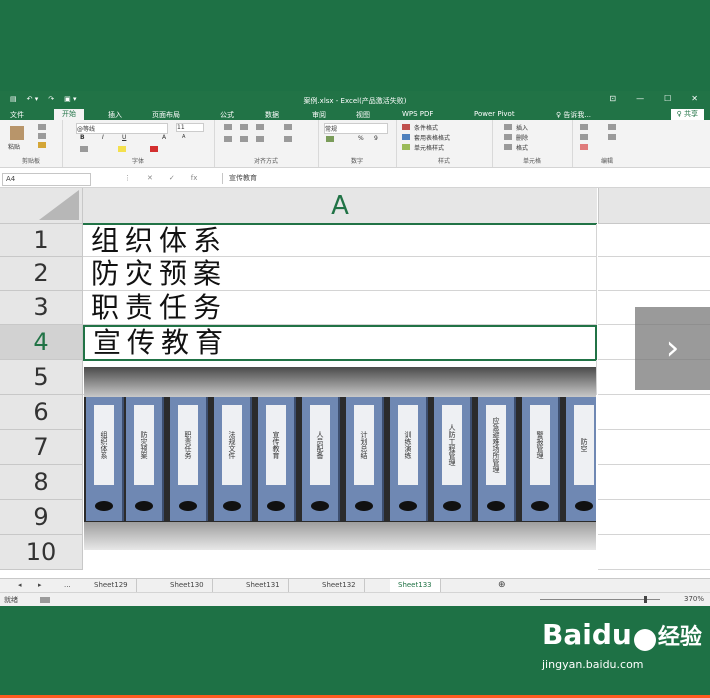 Image resolution: width=710 pixels, height=698 pixels. Describe the element at coordinates (194, 178) in the screenshot. I see `insert-function-icon: fx` at that location.